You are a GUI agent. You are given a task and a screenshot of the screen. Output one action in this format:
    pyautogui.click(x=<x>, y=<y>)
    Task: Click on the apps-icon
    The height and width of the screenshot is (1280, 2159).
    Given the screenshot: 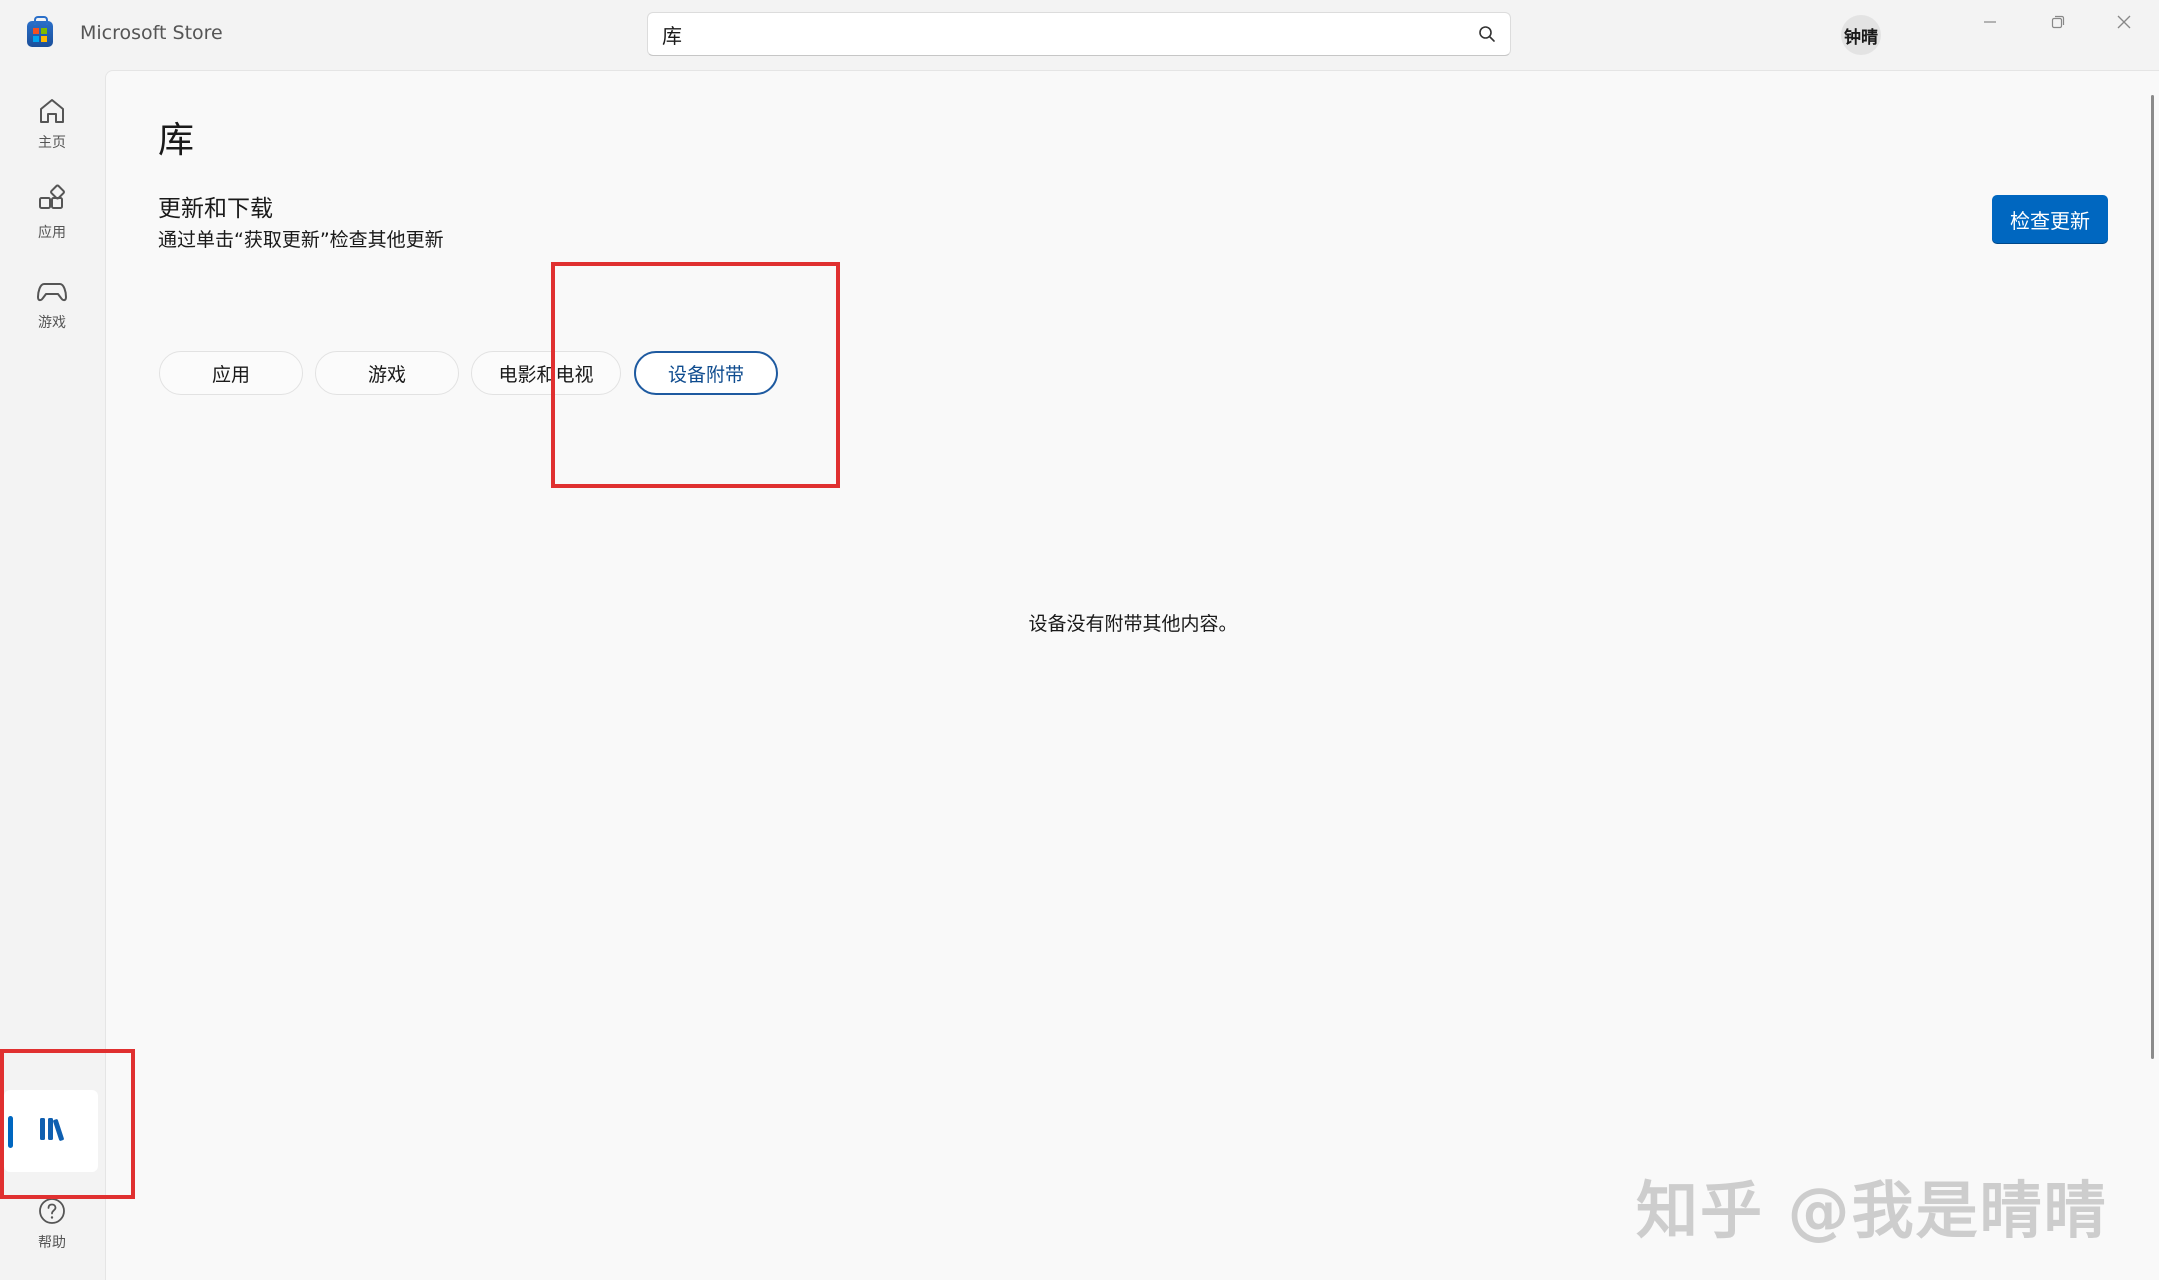 What is the action you would take?
    pyautogui.click(x=52, y=196)
    